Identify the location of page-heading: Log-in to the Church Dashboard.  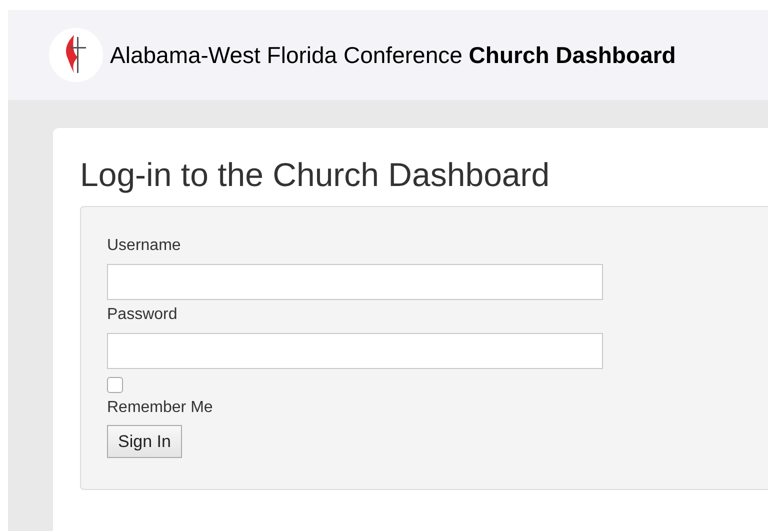
(315, 175).